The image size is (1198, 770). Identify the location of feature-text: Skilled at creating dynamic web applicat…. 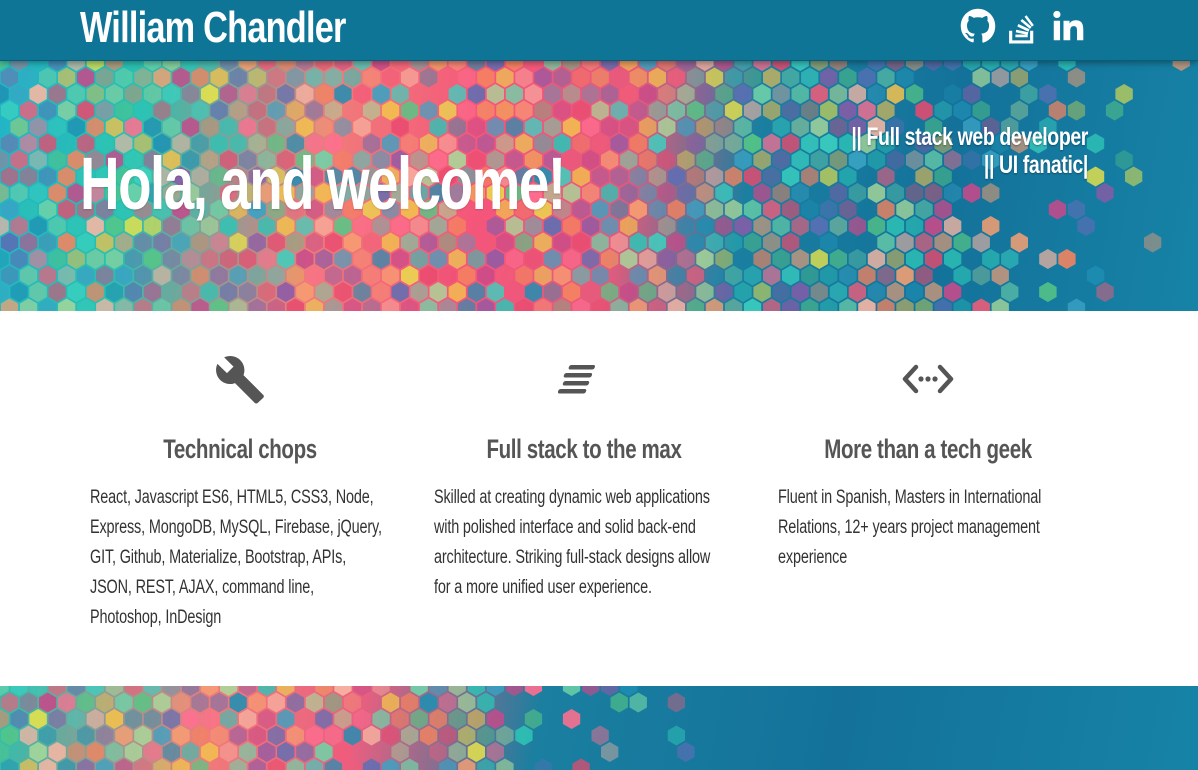
(572, 542).